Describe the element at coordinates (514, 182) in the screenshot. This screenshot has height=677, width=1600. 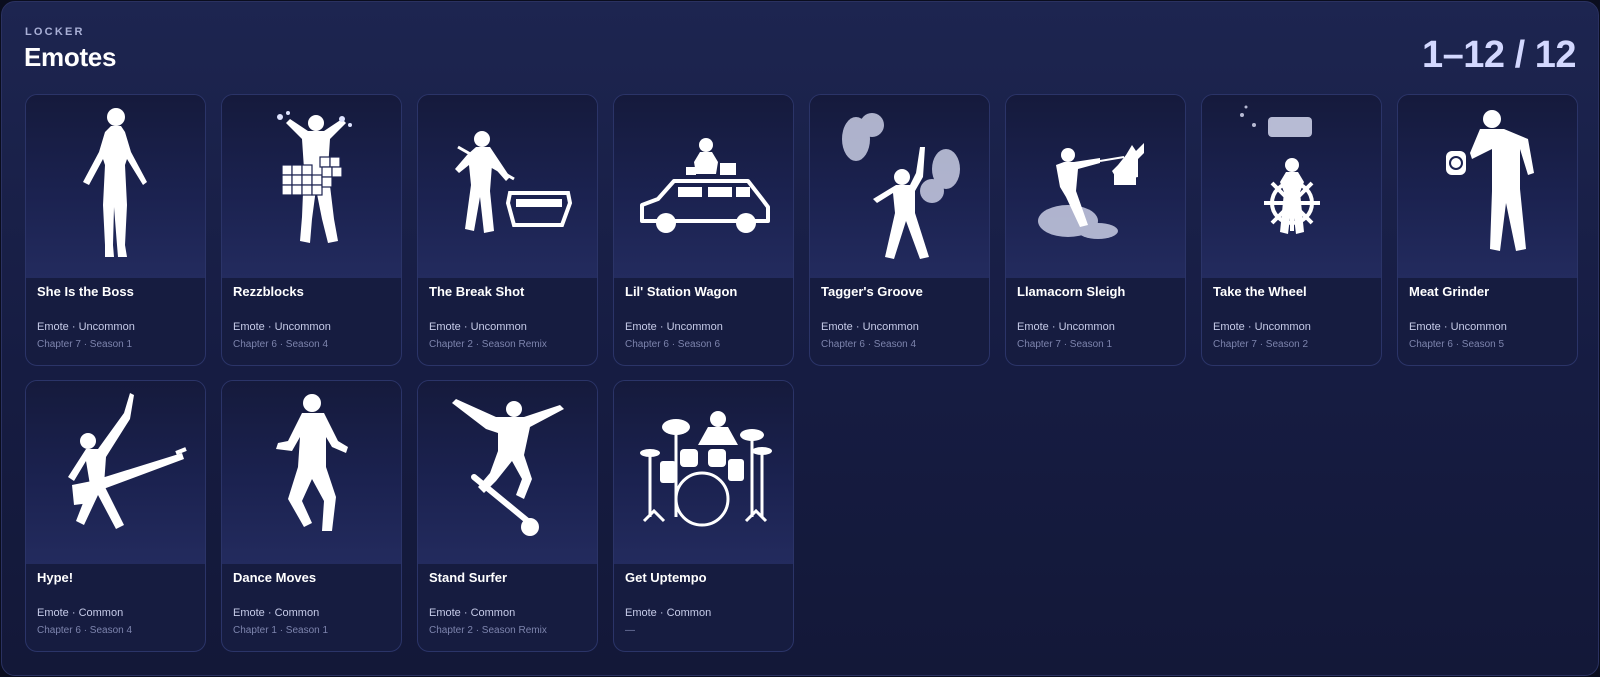
I see `the-break-shot-icon` at that location.